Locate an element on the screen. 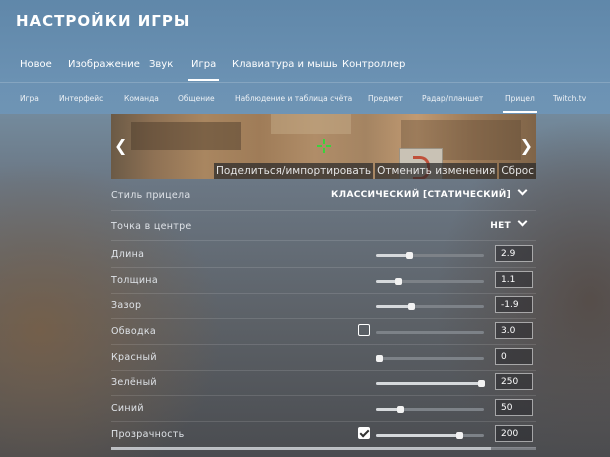  setting-row-length: Длина 2.9 is located at coordinates (323, 255).